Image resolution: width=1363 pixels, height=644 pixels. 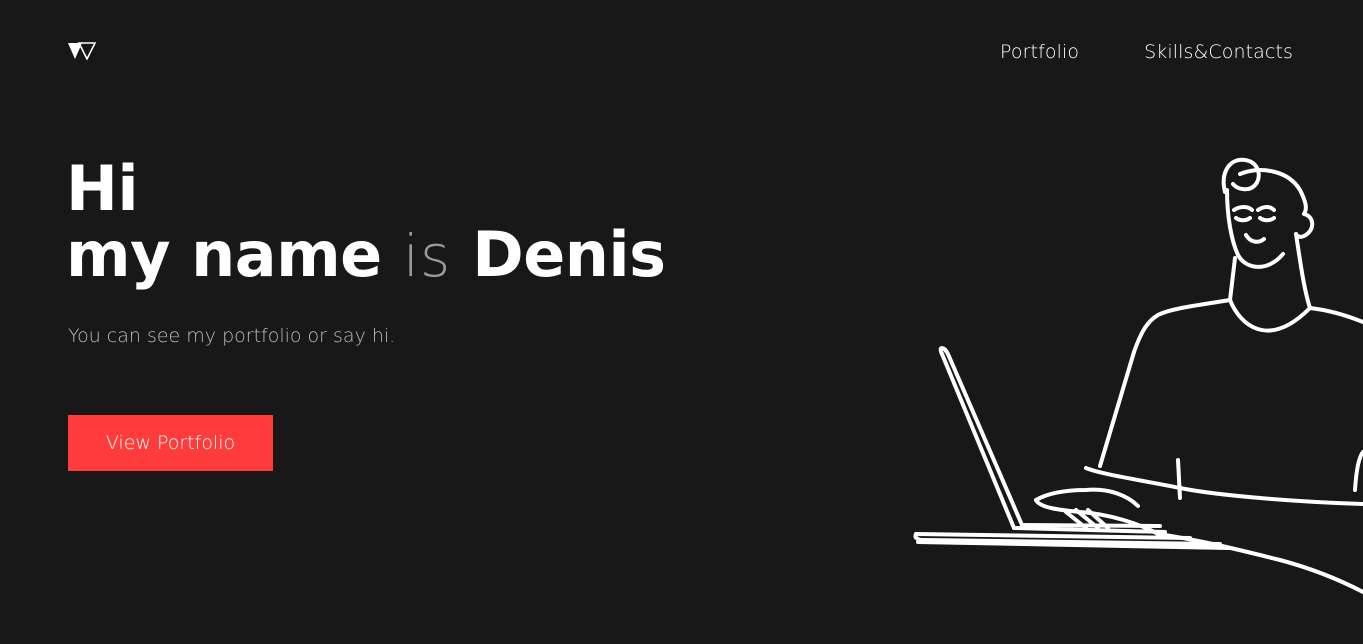 I want to click on hero-name: Denis, so click(x=569, y=254).